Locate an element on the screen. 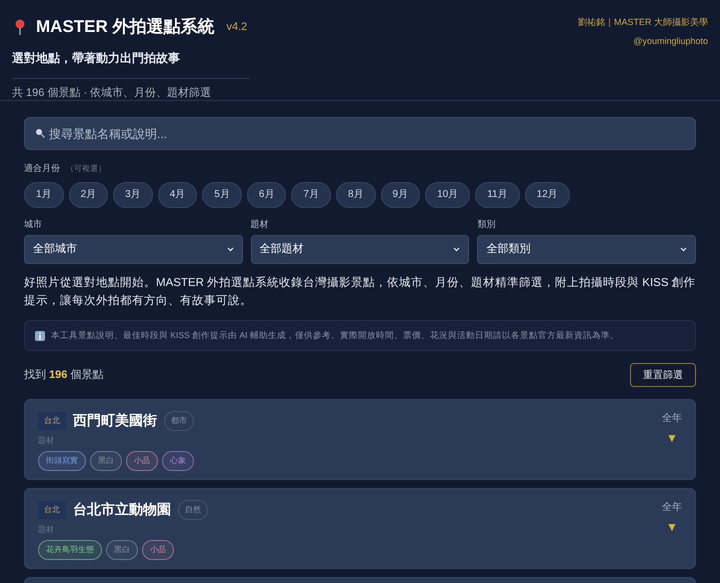  author-handle: @youmingliuphoto is located at coordinates (670, 41).